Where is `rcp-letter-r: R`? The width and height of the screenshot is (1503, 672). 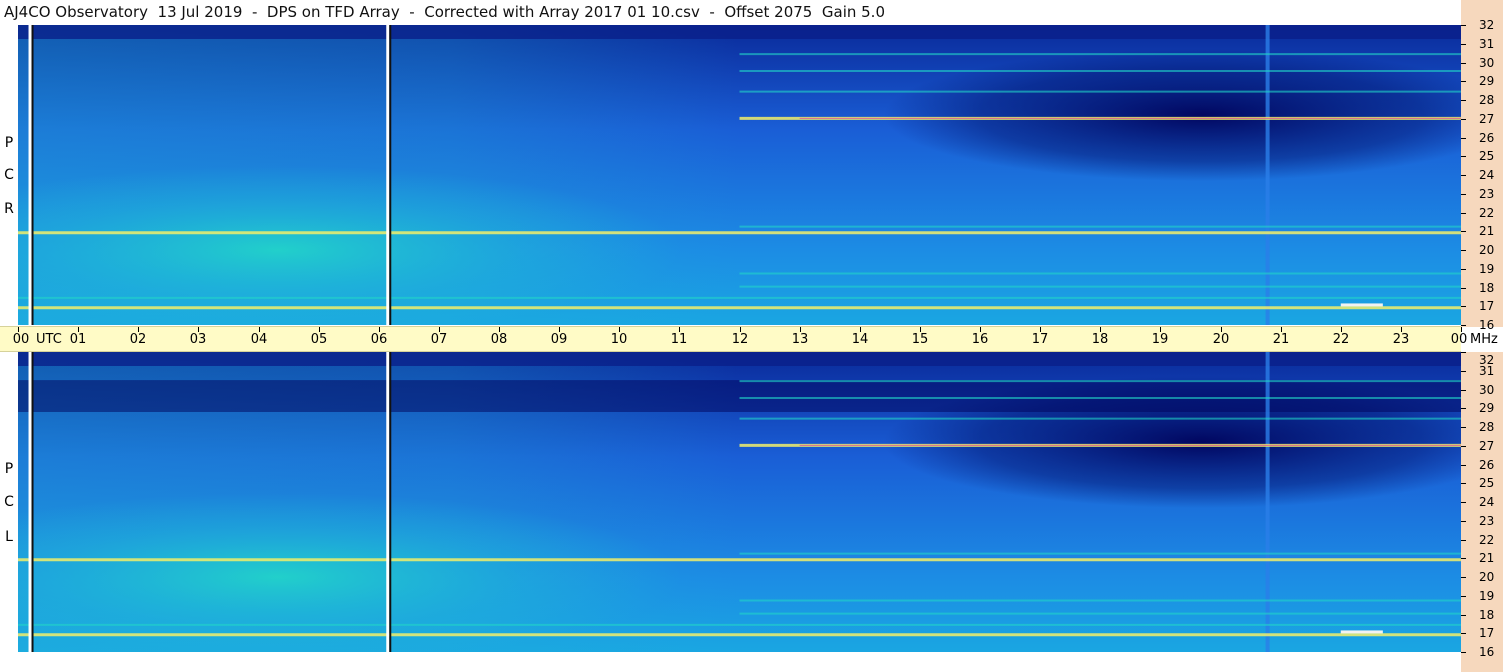
rcp-letter-r: R is located at coordinates (9, 209).